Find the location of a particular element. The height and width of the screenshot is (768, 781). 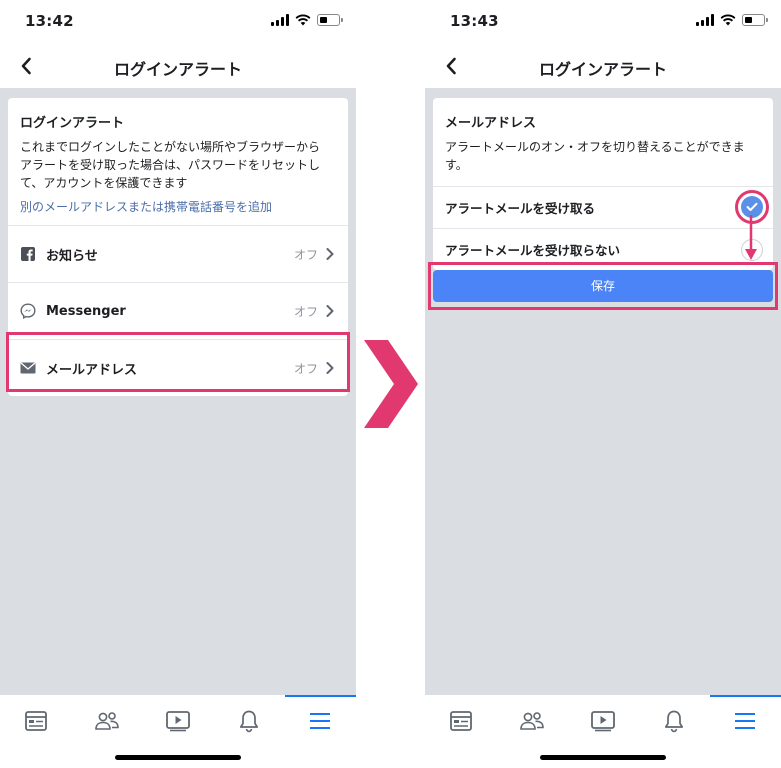

add-contact-link: 別のメールアドレスまたは携帯電話番号を追加 is located at coordinates (178, 206).